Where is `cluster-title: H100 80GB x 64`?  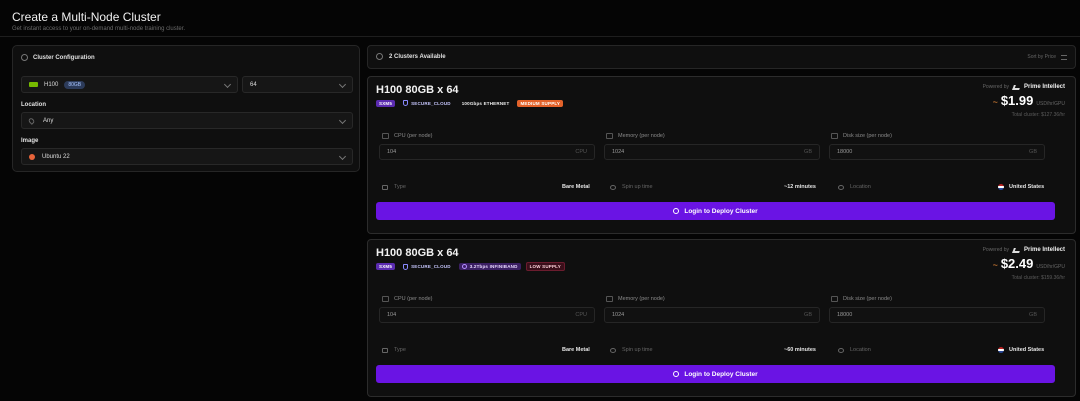 cluster-title: H100 80GB x 64 is located at coordinates (417, 90).